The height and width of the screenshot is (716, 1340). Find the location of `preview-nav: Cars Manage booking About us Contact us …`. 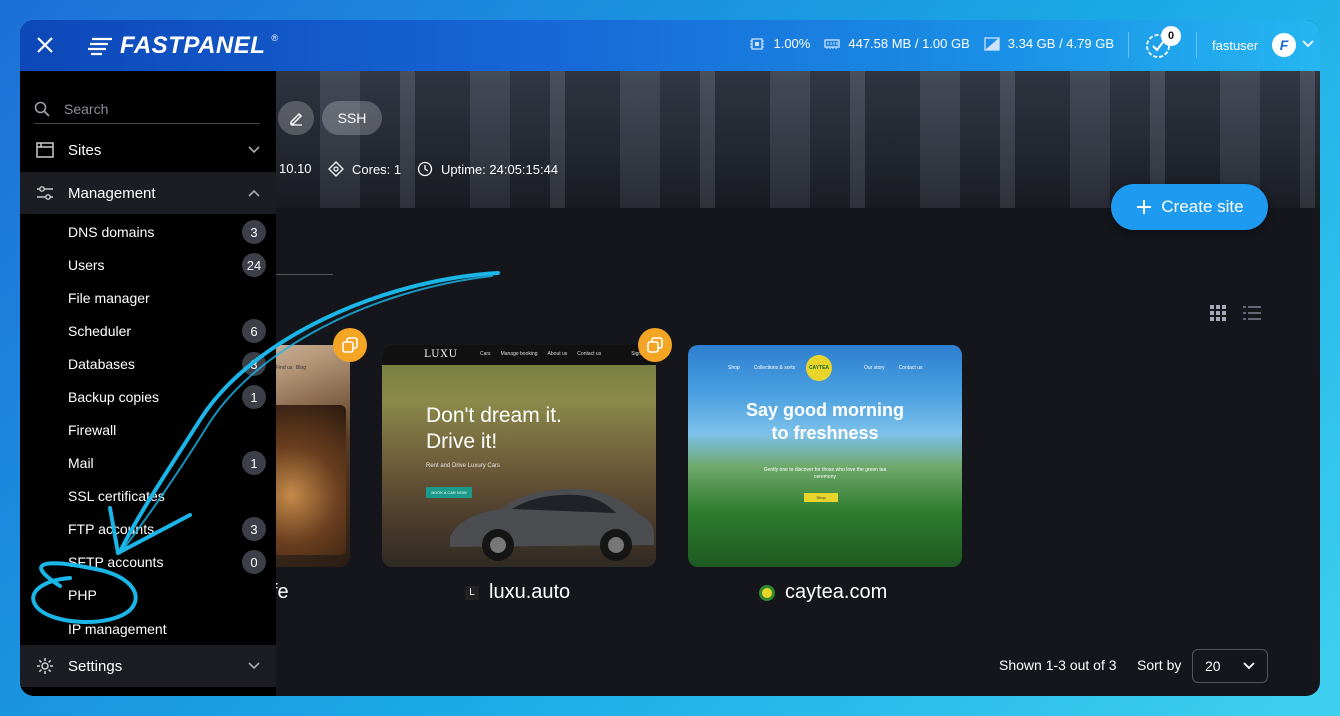

preview-nav: Cars Manage booking About us Contact us … is located at coordinates (563, 354).